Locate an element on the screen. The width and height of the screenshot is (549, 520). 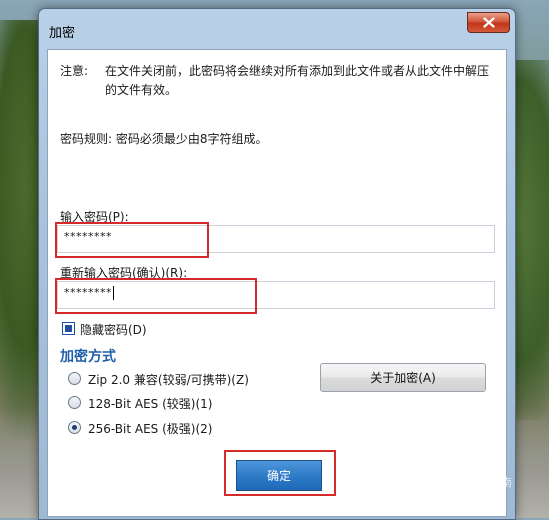
encryption-method-title: 加密方式 is located at coordinates (88, 357).